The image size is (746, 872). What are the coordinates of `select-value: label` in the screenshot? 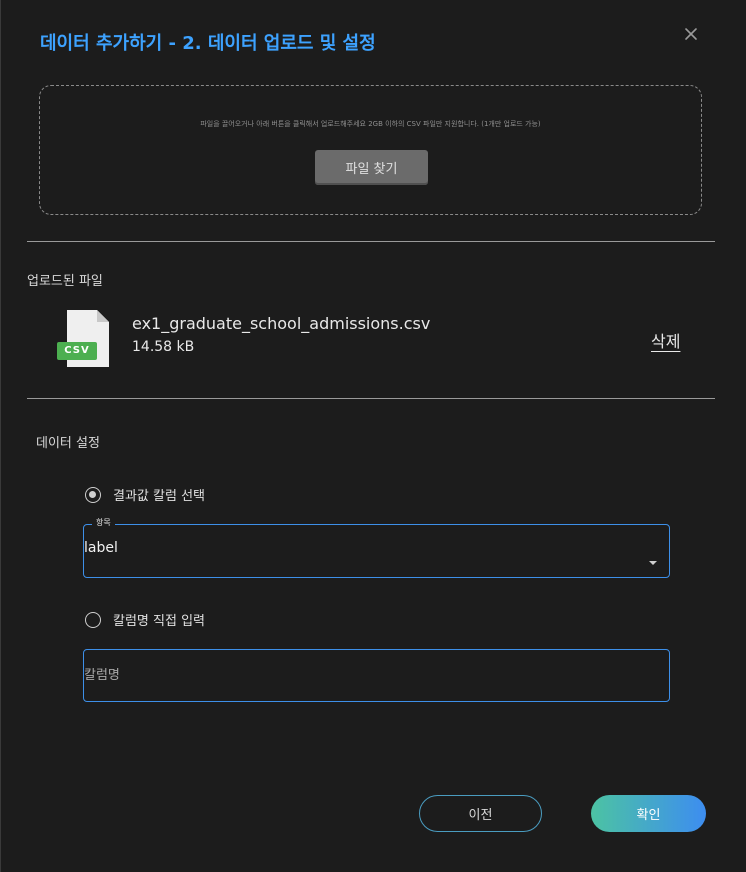 It's located at (101, 548).